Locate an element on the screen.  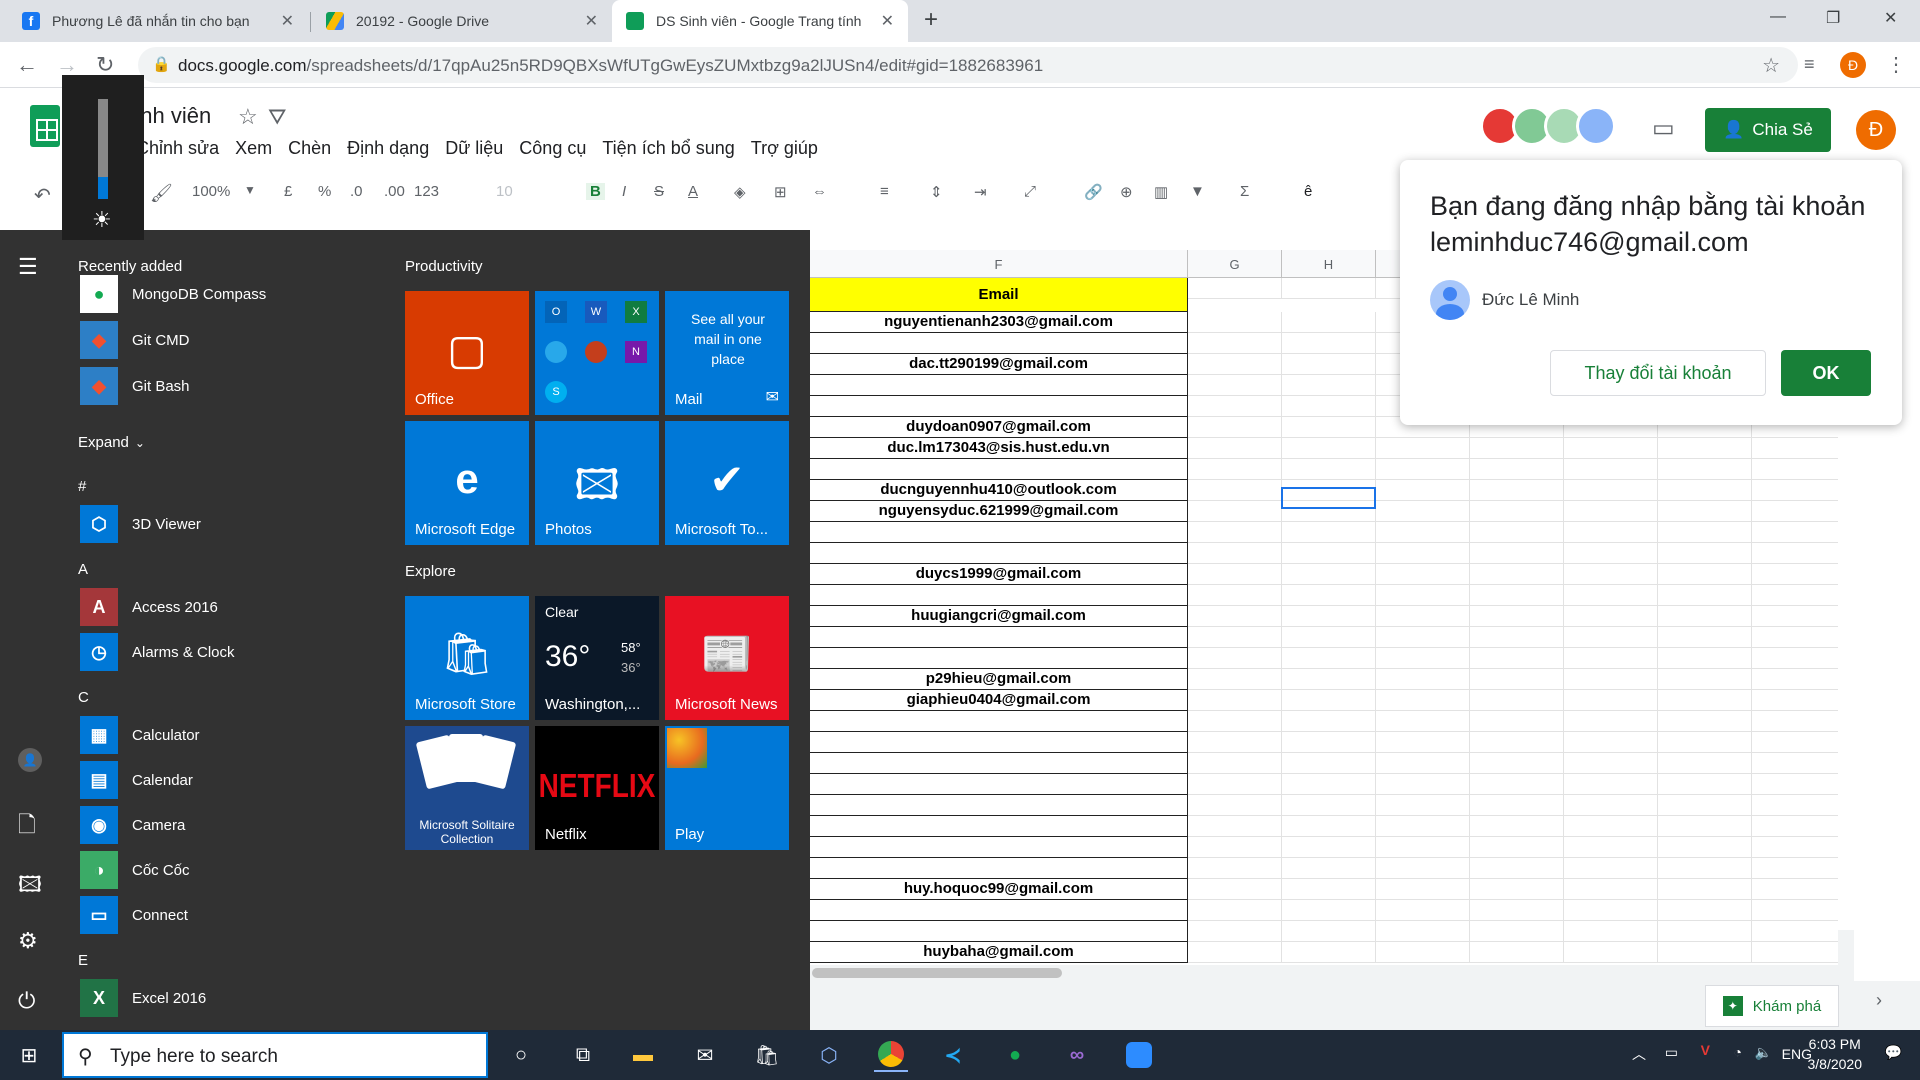
selected-cell is located at coordinates (1328, 498).